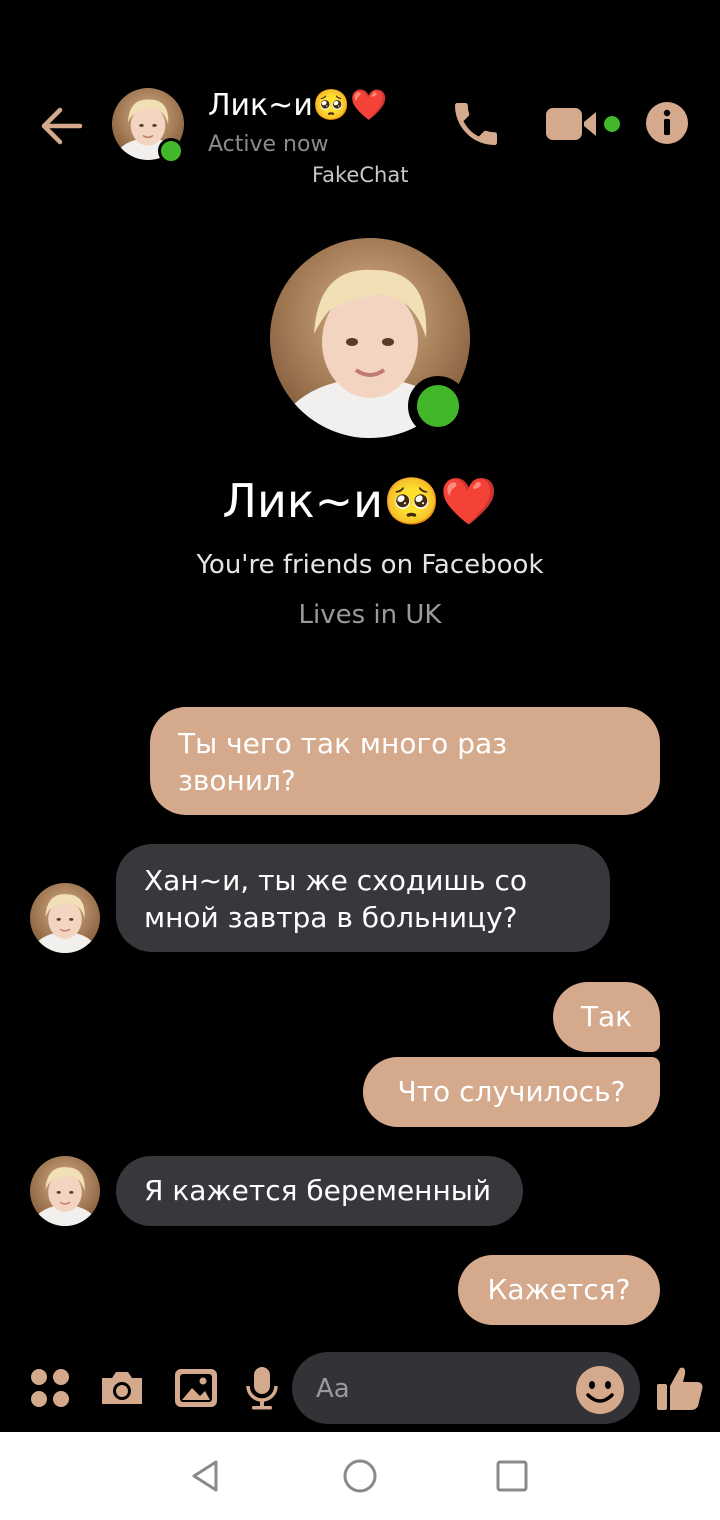  I want to click on emoji-button, so click(600, 1390).